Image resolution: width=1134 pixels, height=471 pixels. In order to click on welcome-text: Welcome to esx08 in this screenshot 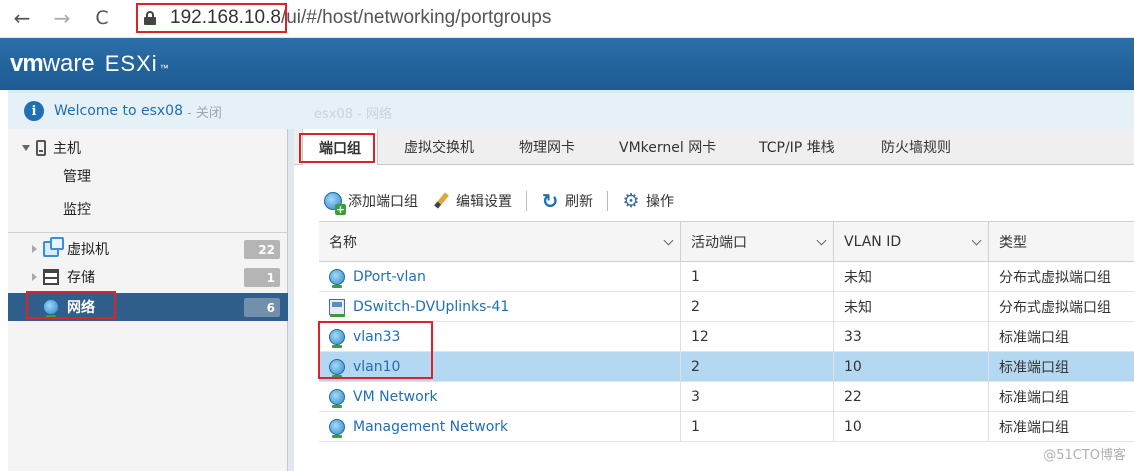, I will do `click(119, 111)`.